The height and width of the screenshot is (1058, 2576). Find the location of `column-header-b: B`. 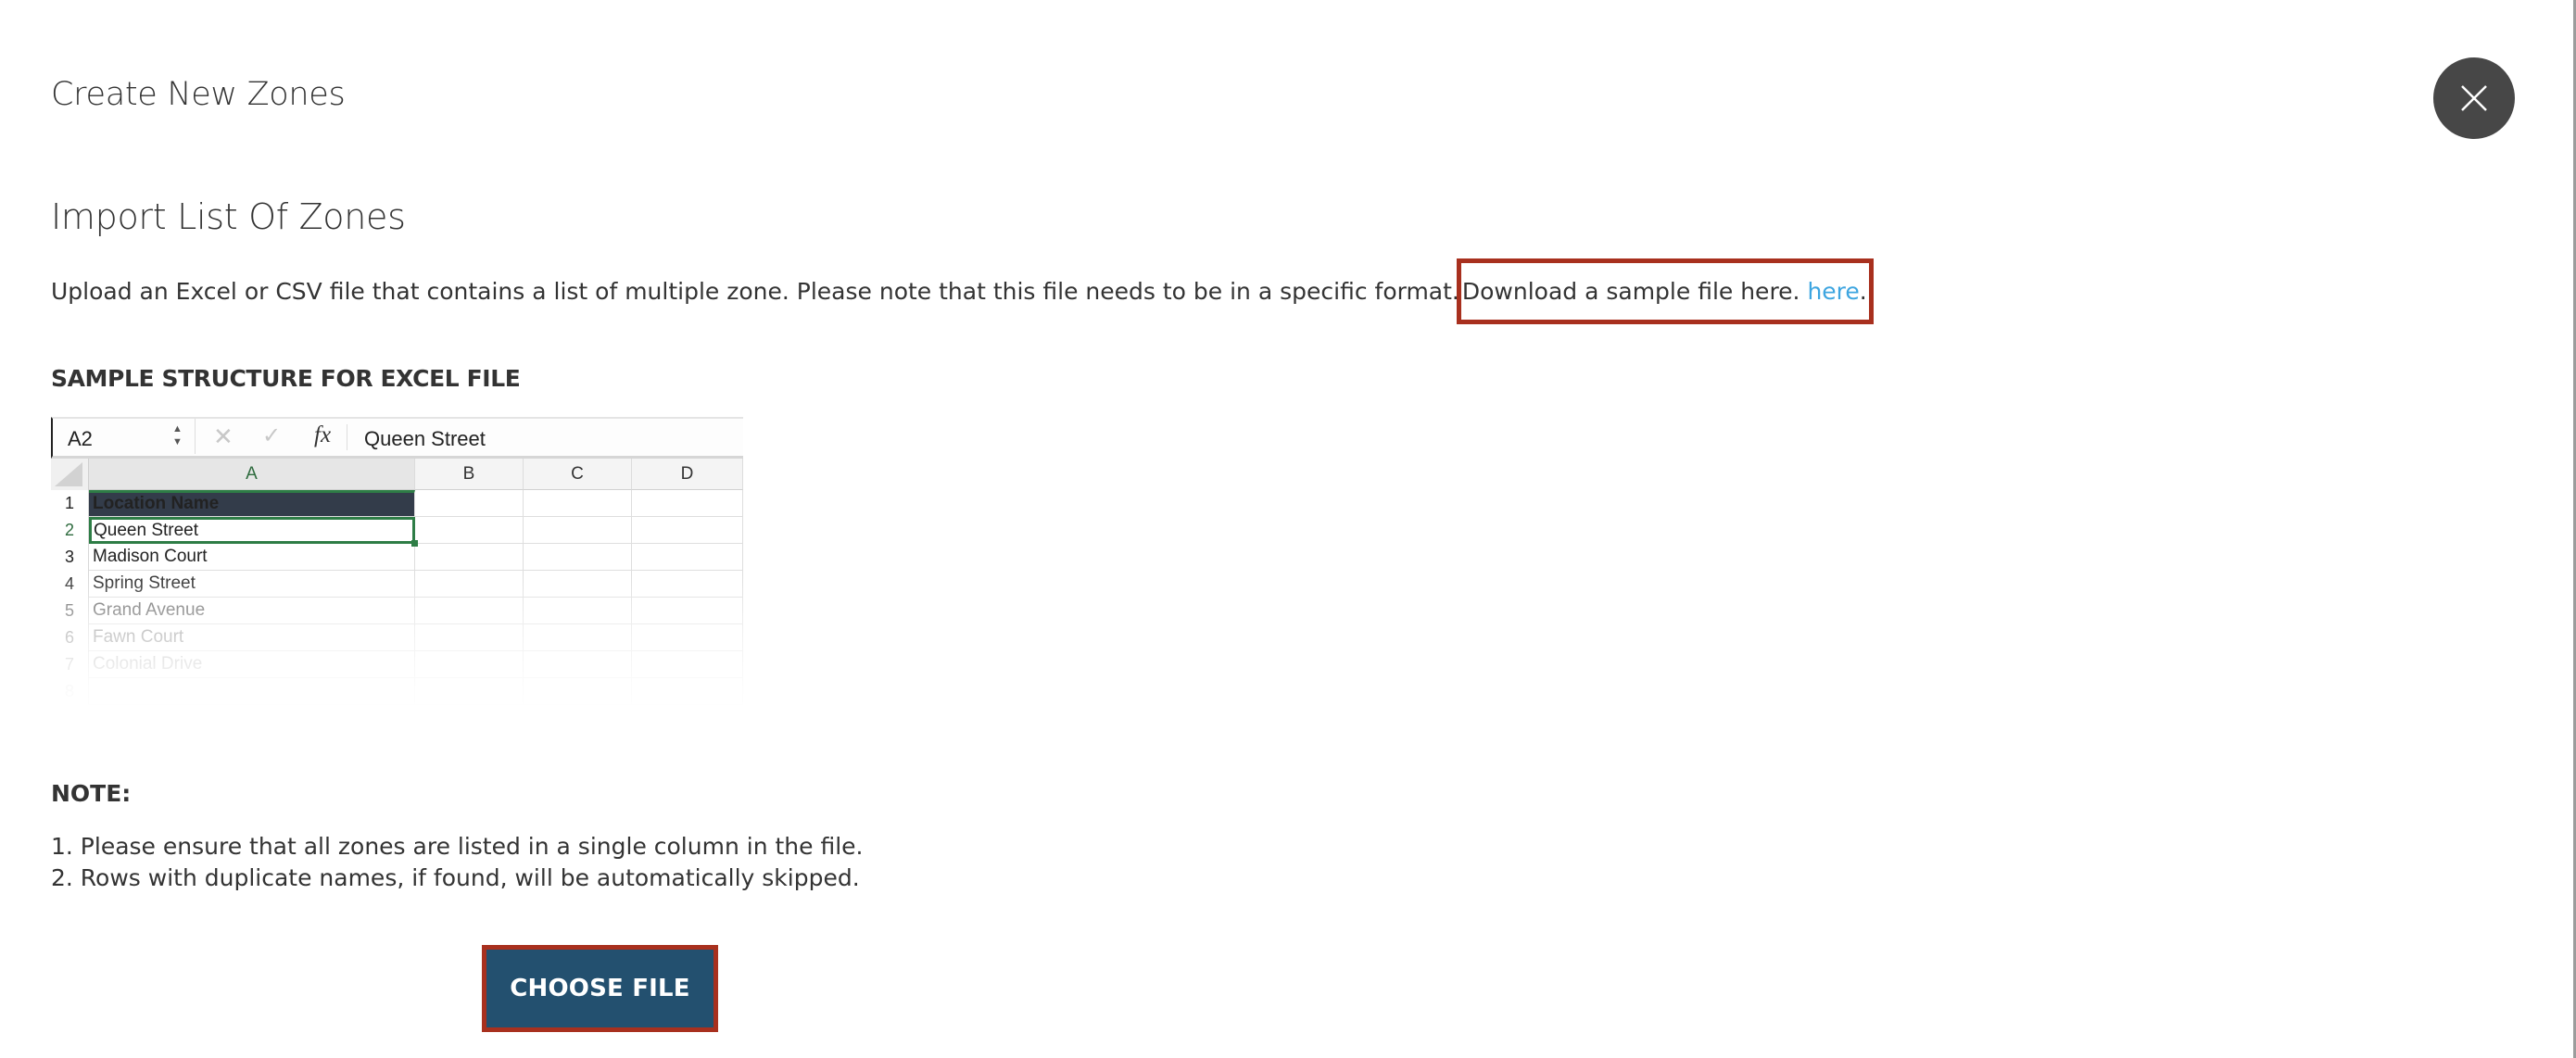

column-header-b: B is located at coordinates (469, 475).